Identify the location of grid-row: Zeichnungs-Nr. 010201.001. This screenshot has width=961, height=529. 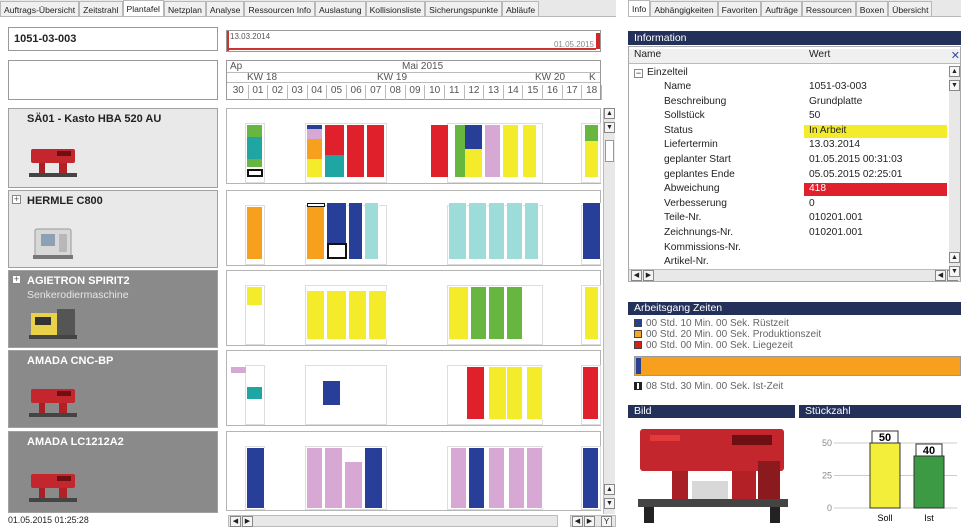
(788, 233).